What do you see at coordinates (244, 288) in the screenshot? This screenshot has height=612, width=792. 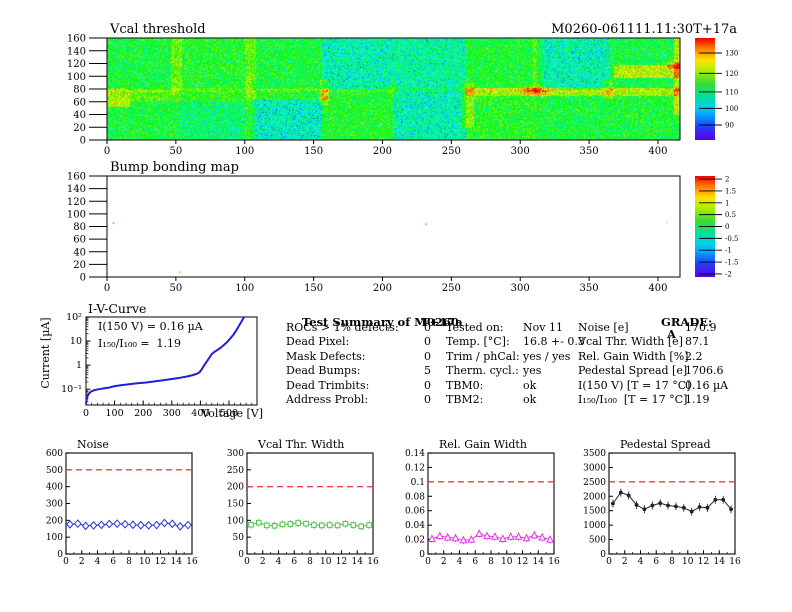 I see `x-tick-label: 100` at bounding box center [244, 288].